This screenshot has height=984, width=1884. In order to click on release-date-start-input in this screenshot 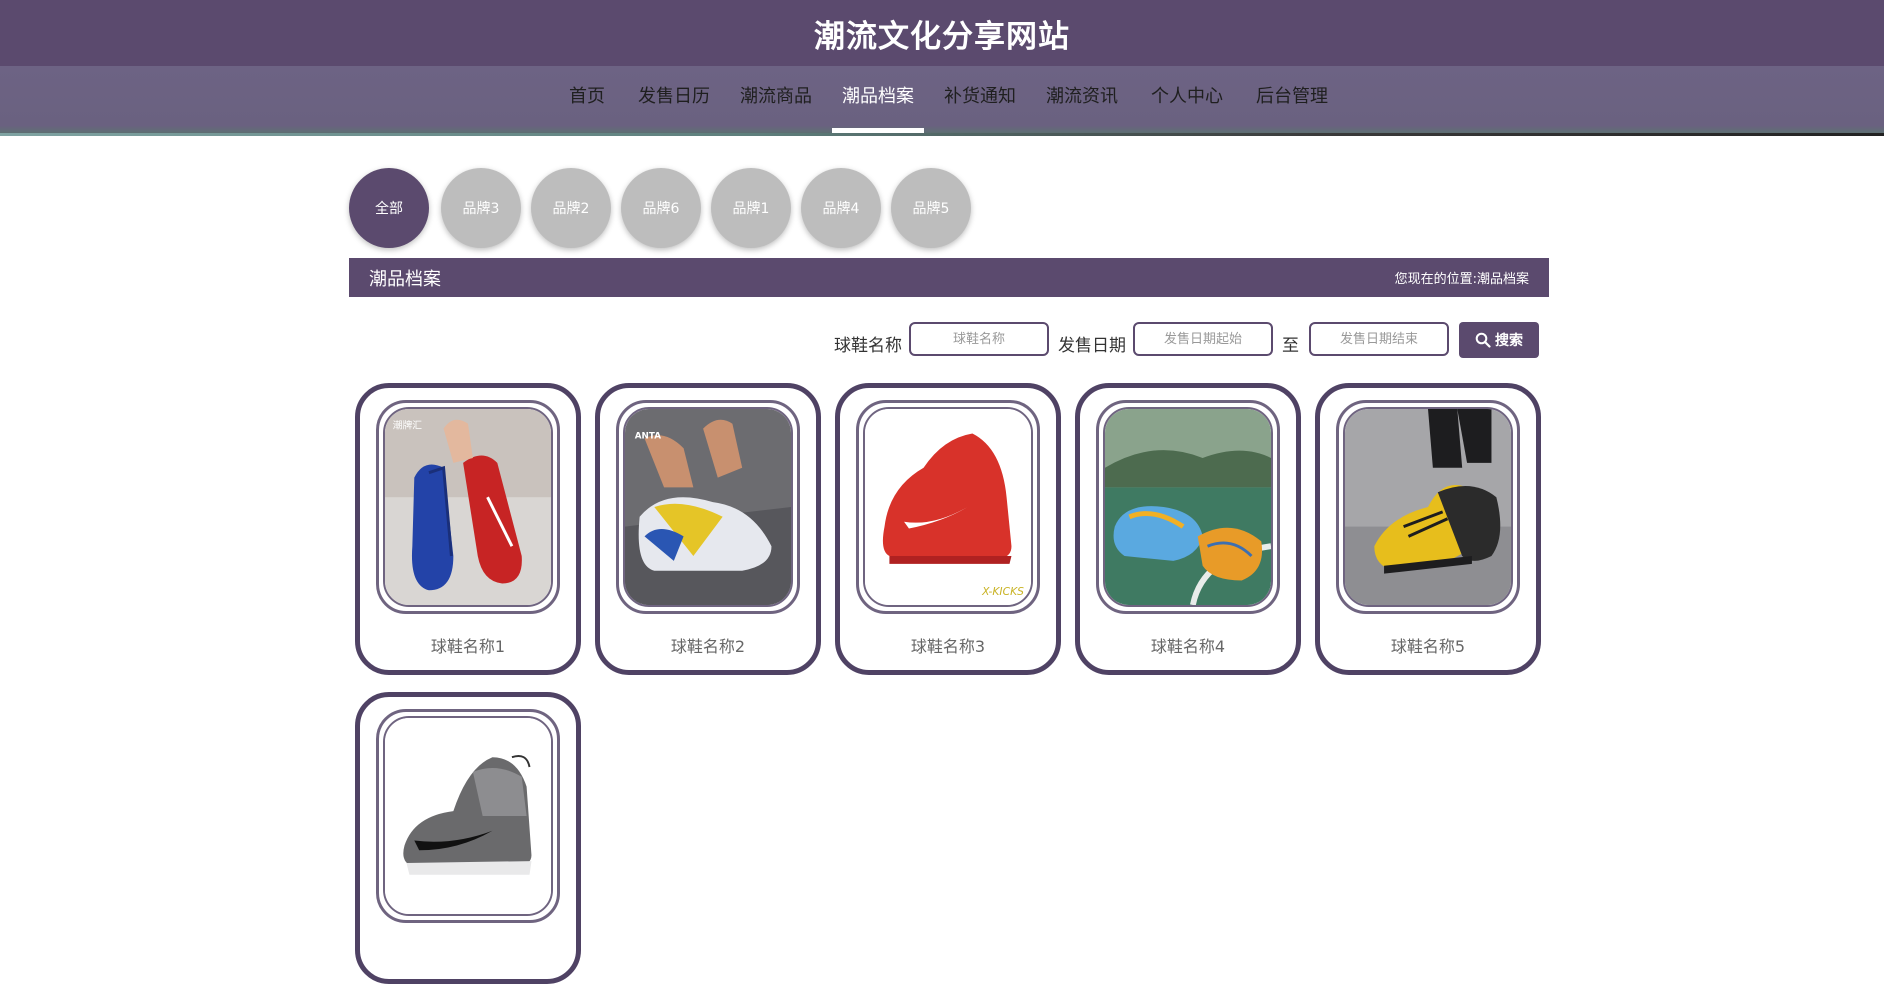, I will do `click(1203, 339)`.